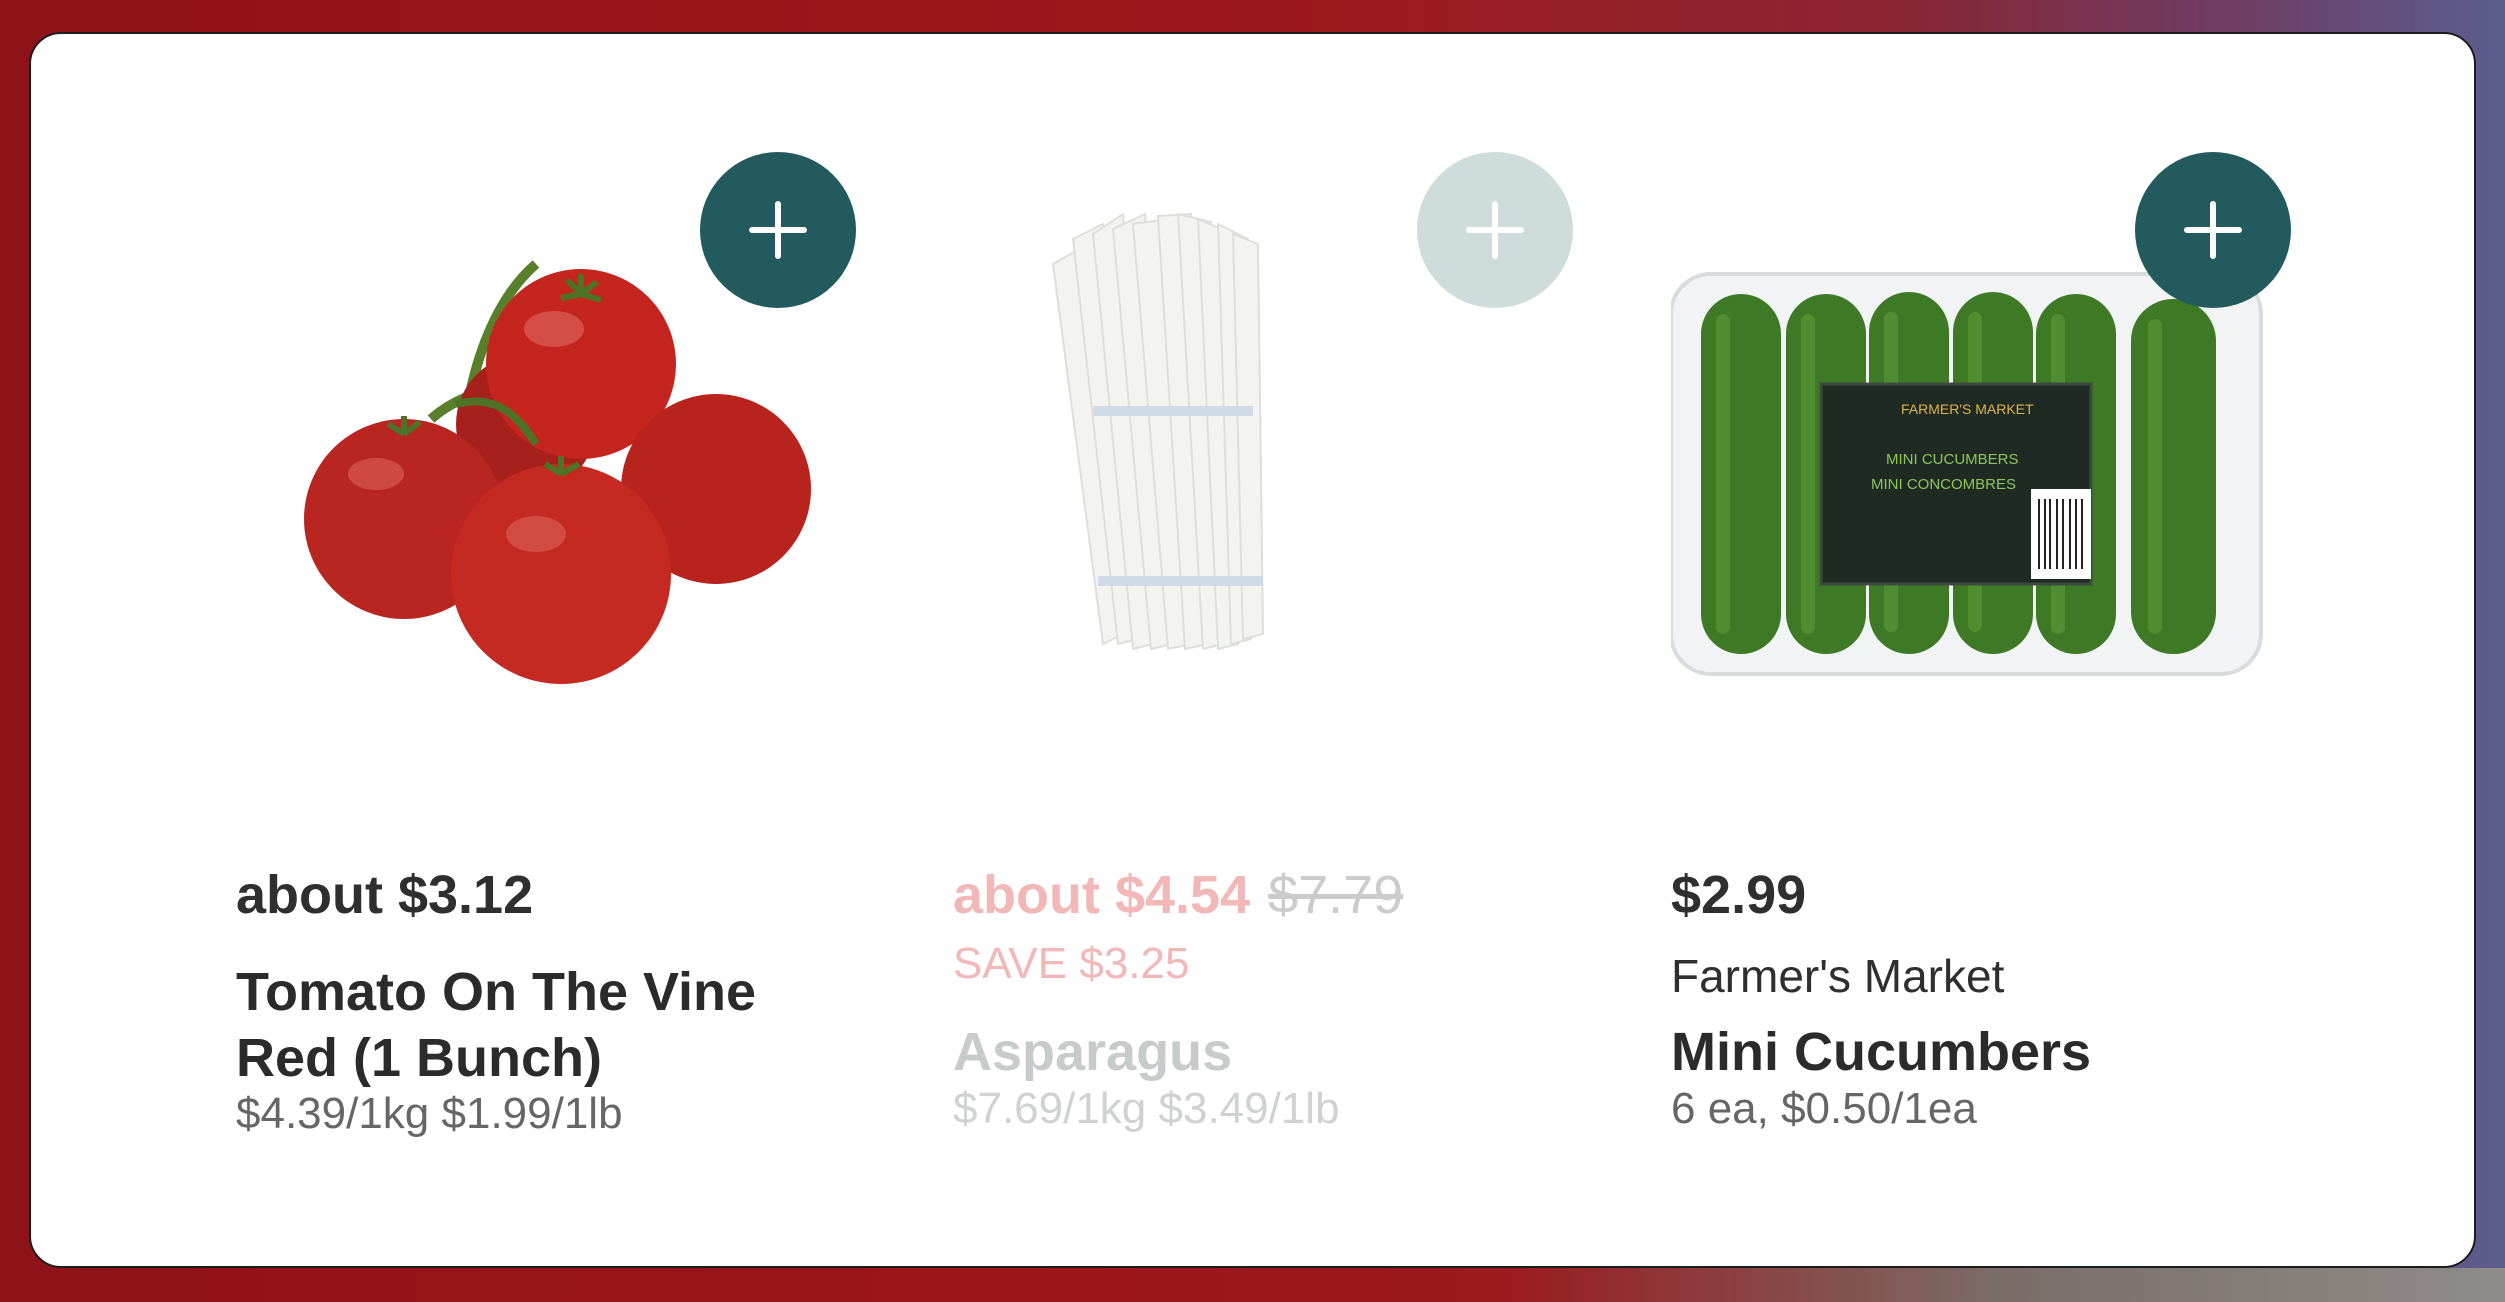 The height and width of the screenshot is (1302, 2505). What do you see at coordinates (1952, 459) in the screenshot?
I see `package-name-text: MINI CUCUMBERS` at bounding box center [1952, 459].